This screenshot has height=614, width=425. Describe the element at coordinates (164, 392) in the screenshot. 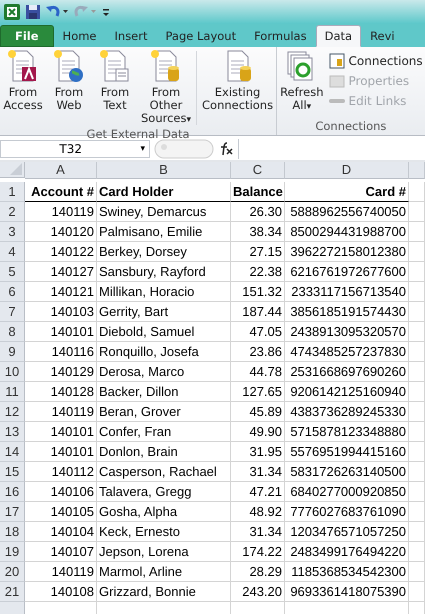

I see `table-cell: Backer, Dillon` at that location.